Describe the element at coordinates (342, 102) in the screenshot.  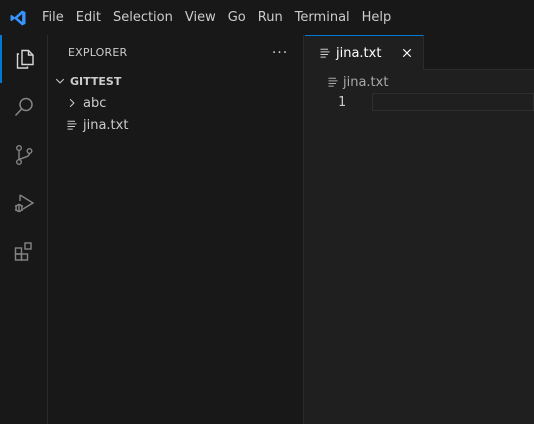
I see `line-number: 1` at that location.